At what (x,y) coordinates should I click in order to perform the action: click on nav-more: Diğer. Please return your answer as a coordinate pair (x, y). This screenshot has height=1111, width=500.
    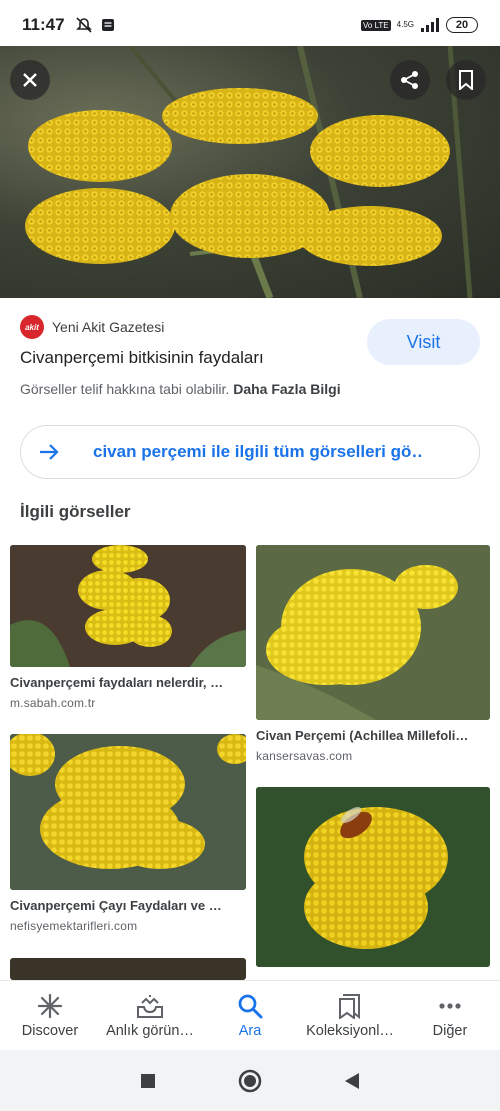
    Looking at the image, I should click on (450, 1015).